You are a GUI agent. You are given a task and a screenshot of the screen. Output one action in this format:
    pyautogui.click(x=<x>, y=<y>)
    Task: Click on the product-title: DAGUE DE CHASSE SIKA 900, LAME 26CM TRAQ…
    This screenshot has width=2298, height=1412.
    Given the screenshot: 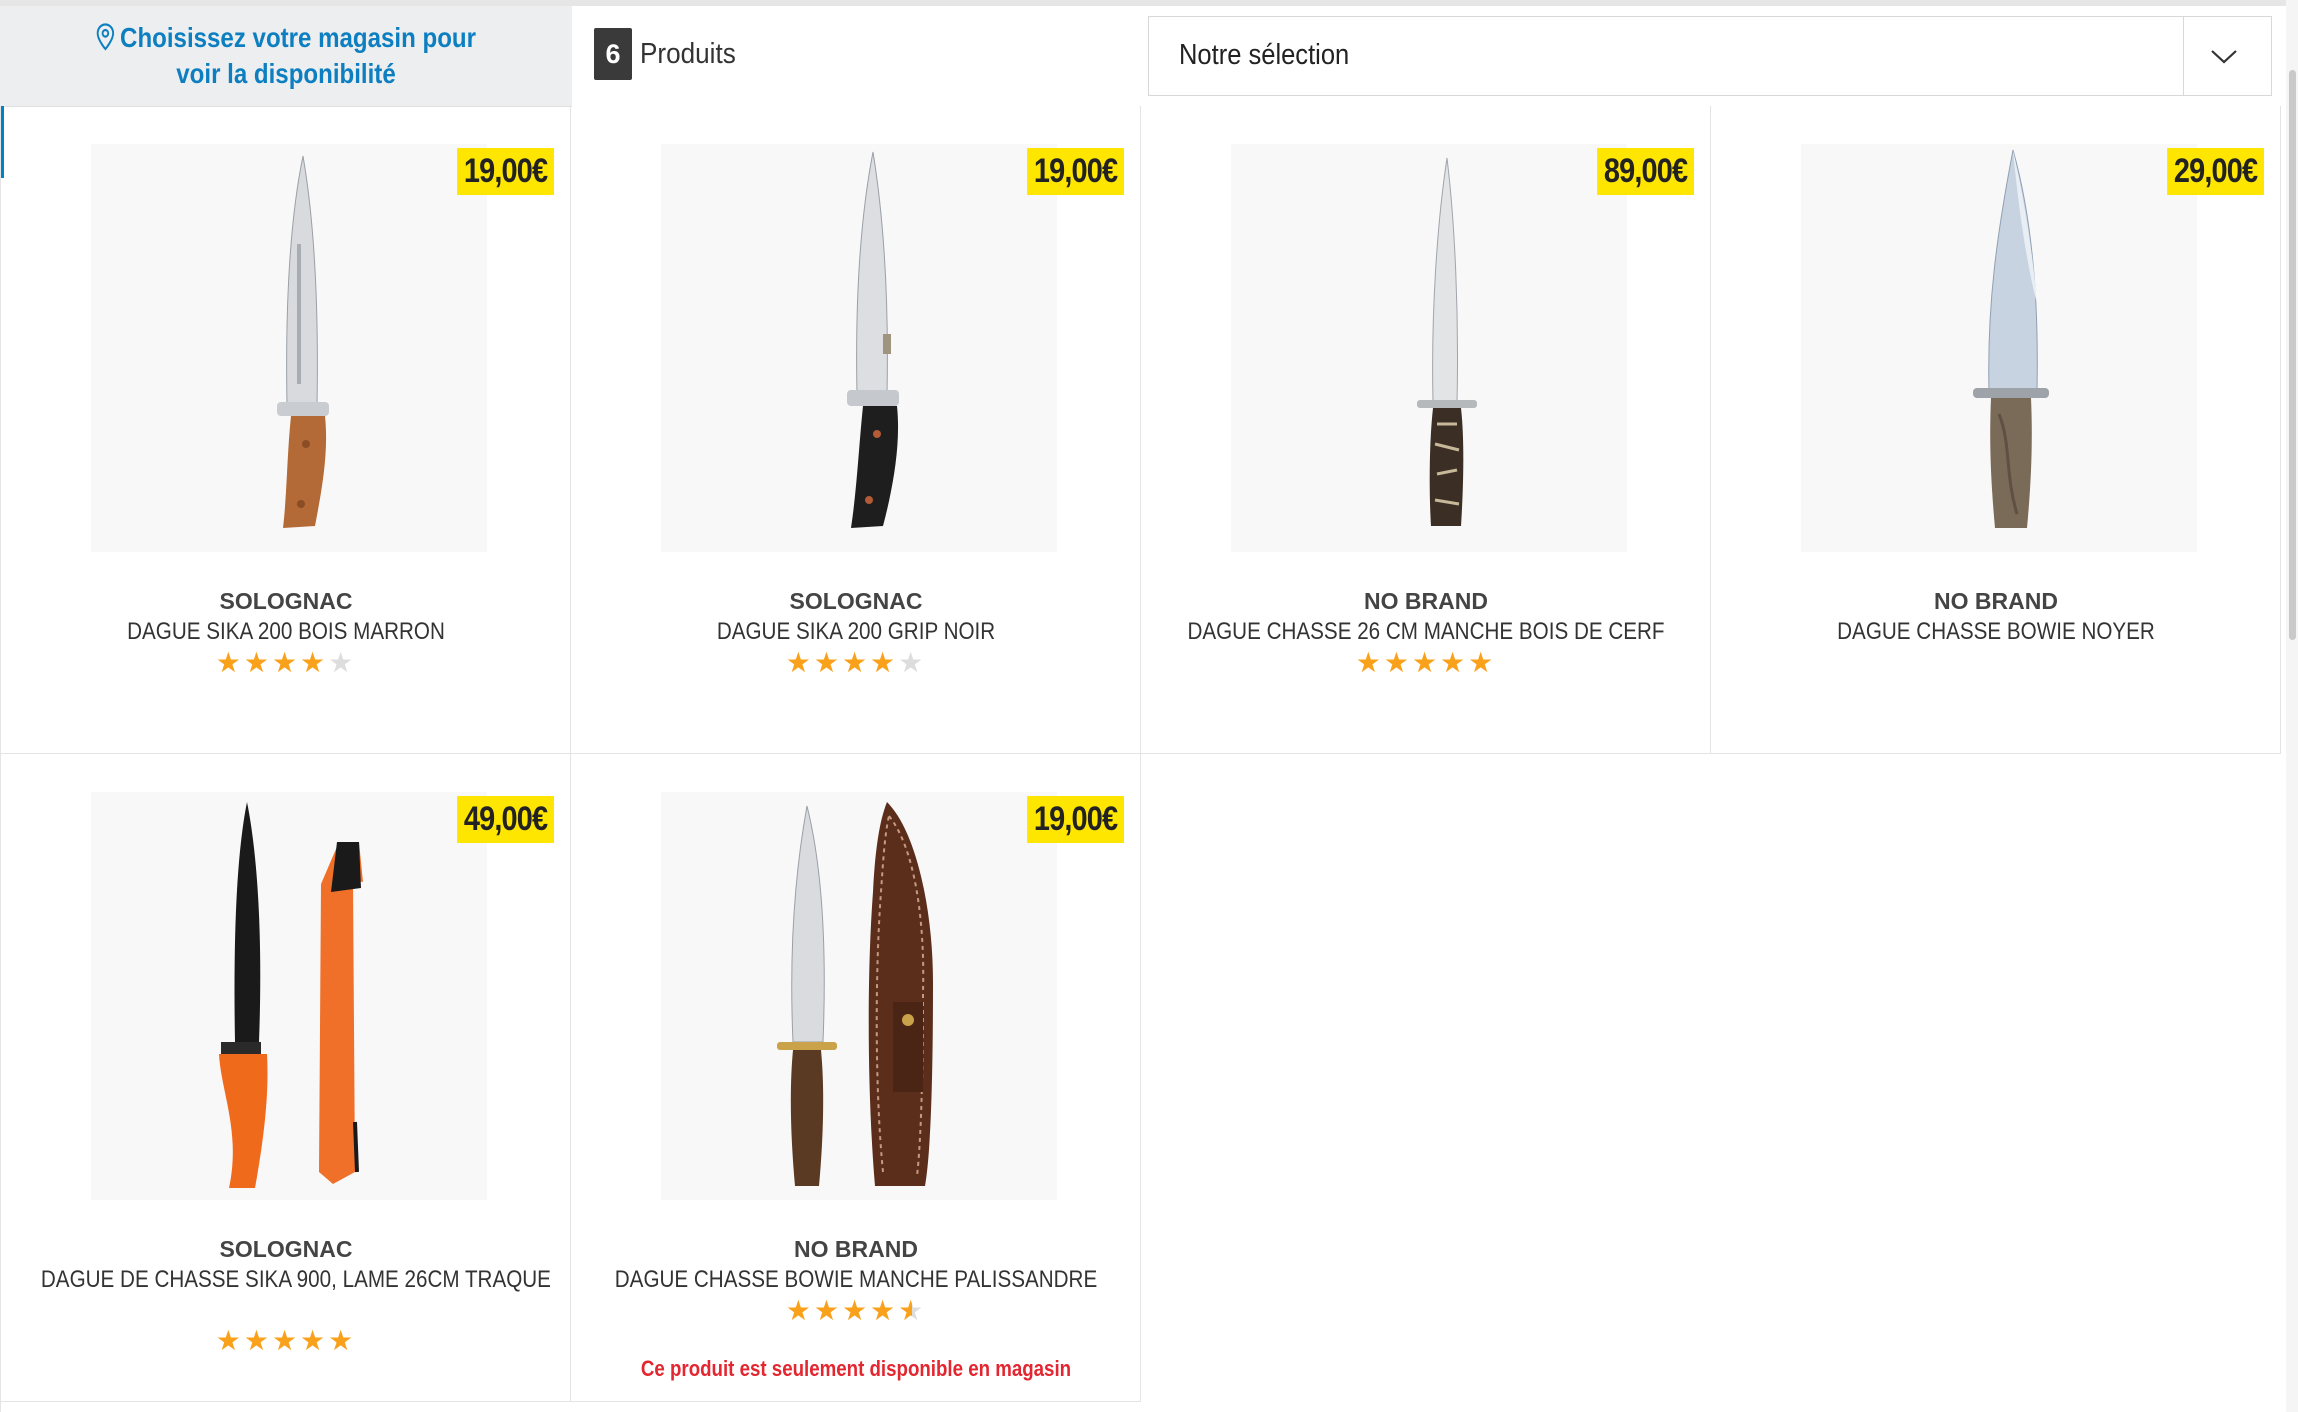 What is the action you would take?
    pyautogui.click(x=296, y=1280)
    